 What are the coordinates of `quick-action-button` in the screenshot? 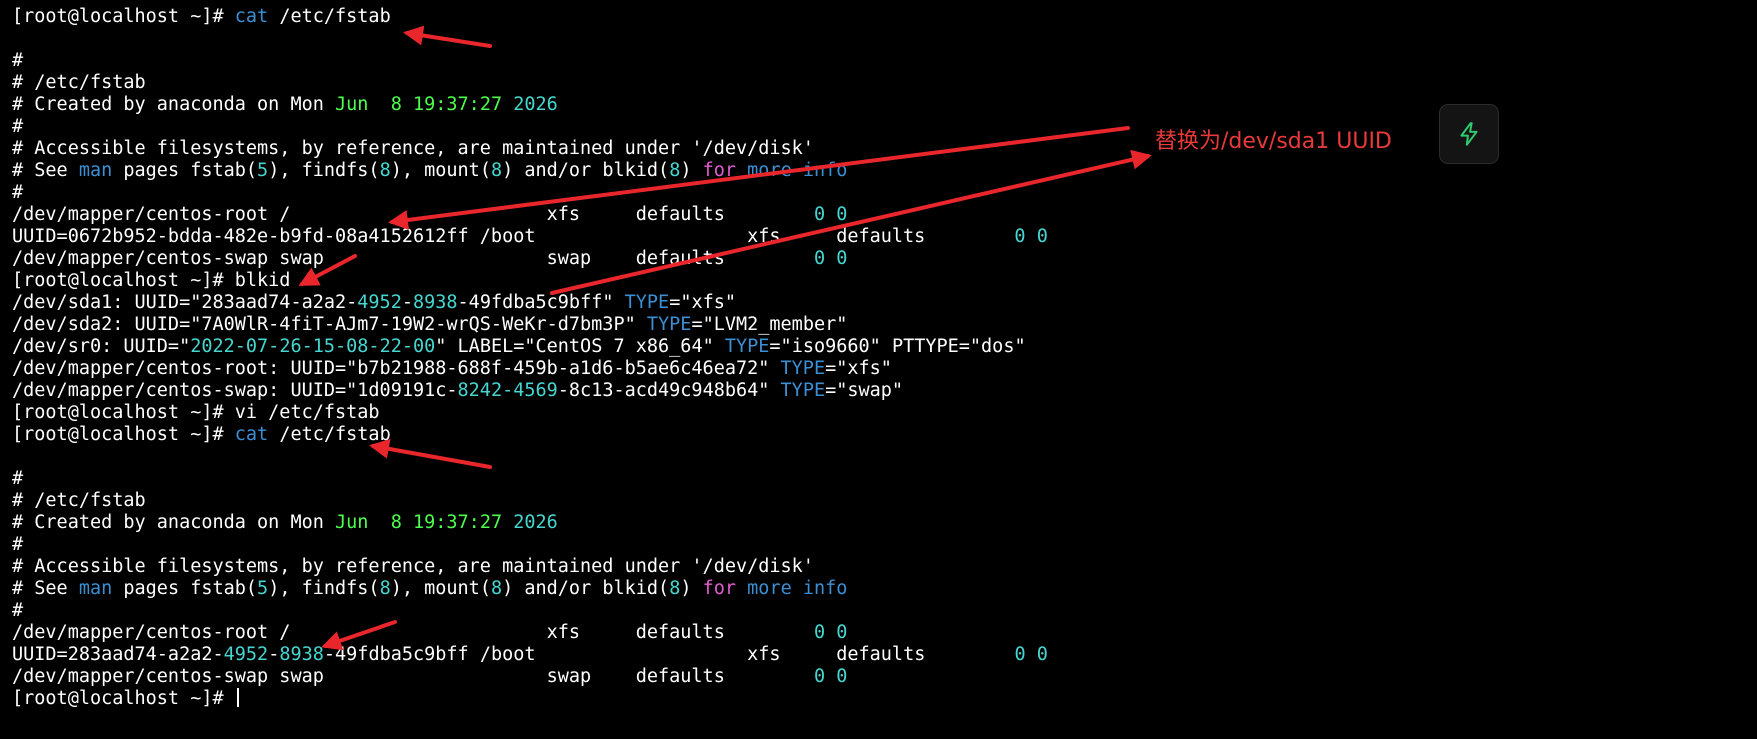 It's located at (1469, 134).